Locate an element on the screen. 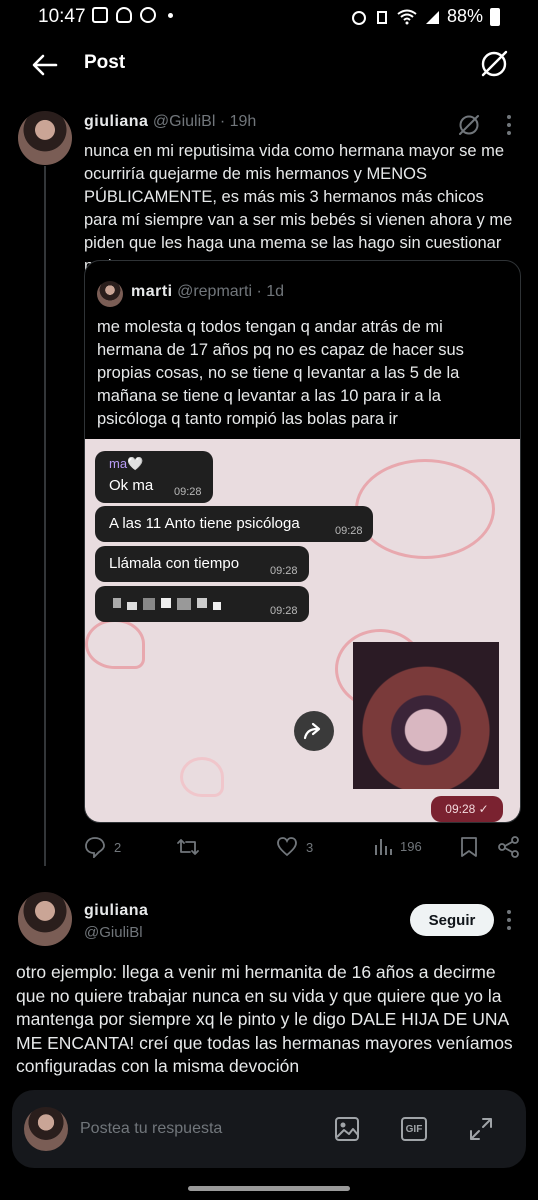  page-title: Post is located at coordinates (105, 62).